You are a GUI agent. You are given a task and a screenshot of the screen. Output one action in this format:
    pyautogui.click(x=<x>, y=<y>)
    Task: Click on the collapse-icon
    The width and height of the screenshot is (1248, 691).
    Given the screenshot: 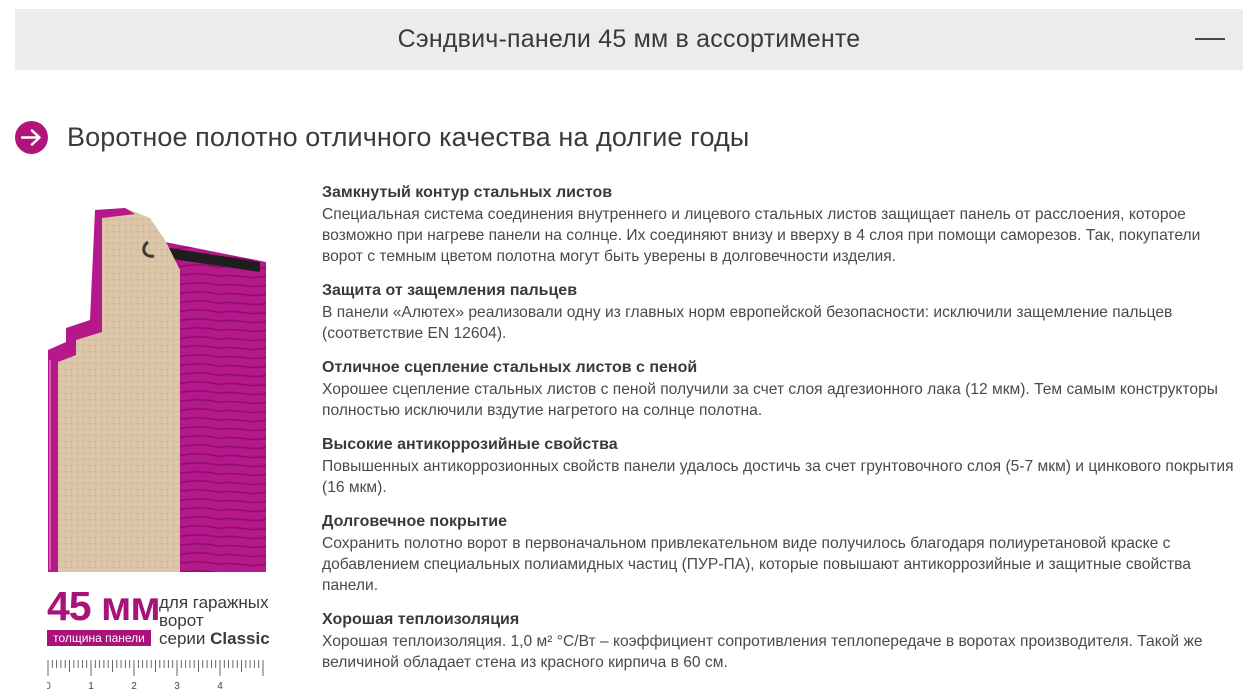 What is the action you would take?
    pyautogui.click(x=1210, y=39)
    